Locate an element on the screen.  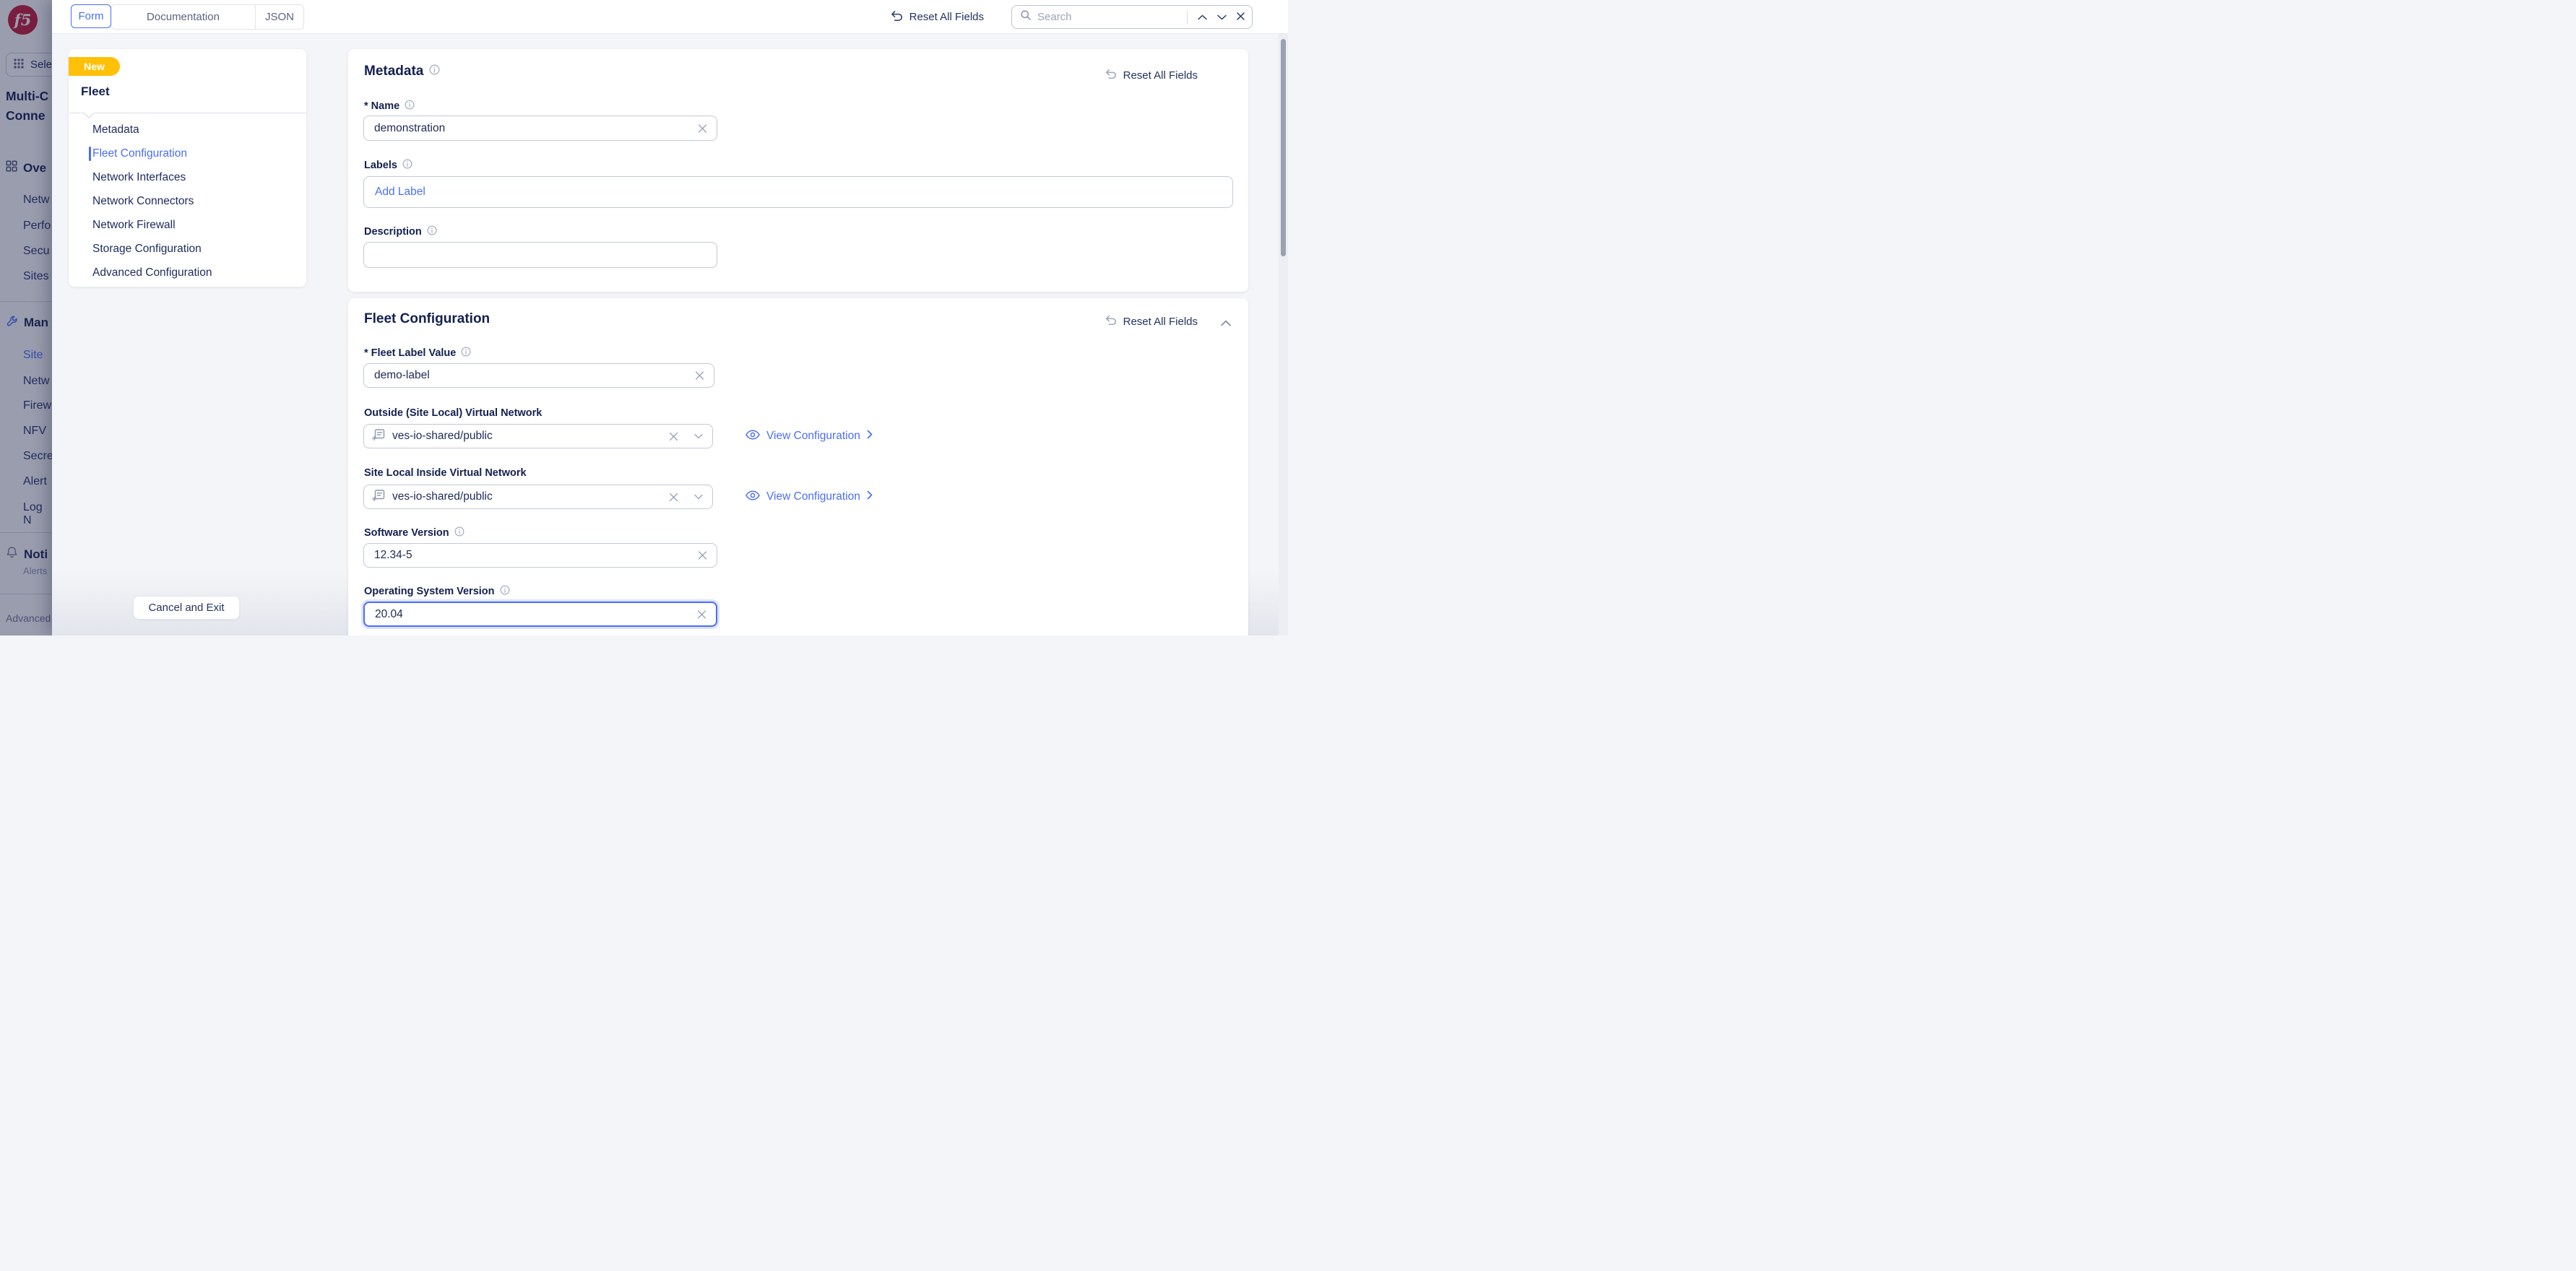
new-badge: New is located at coordinates (95, 66).